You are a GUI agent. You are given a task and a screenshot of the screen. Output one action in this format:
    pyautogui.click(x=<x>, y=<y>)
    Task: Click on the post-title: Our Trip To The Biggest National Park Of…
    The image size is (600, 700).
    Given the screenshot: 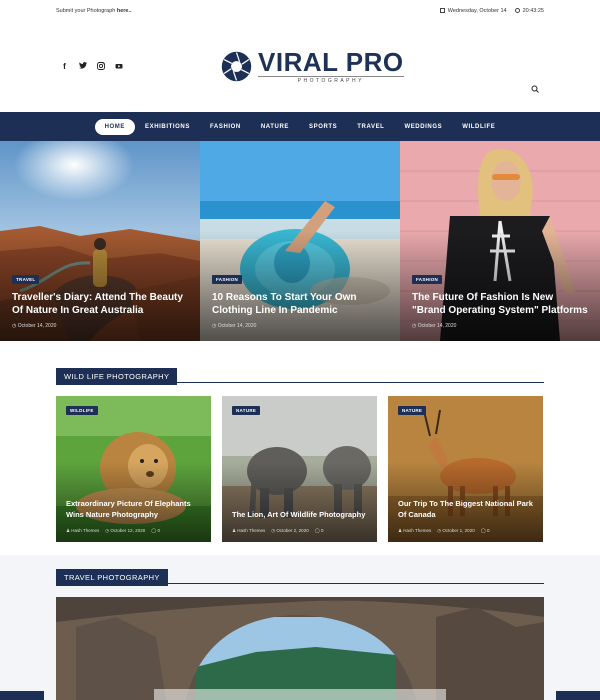 What is the action you would take?
    pyautogui.click(x=466, y=509)
    